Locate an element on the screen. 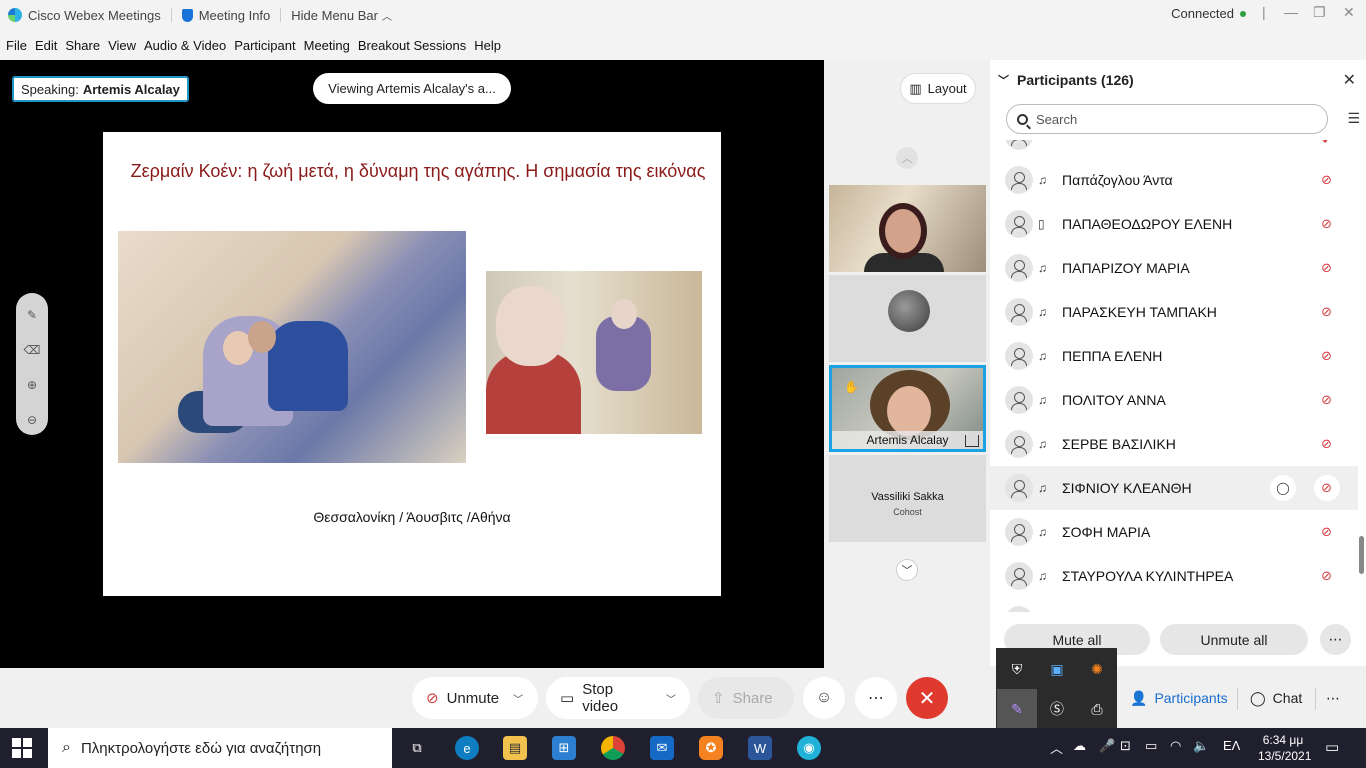  sort-icon: ☰ is located at coordinates (1353, 118).